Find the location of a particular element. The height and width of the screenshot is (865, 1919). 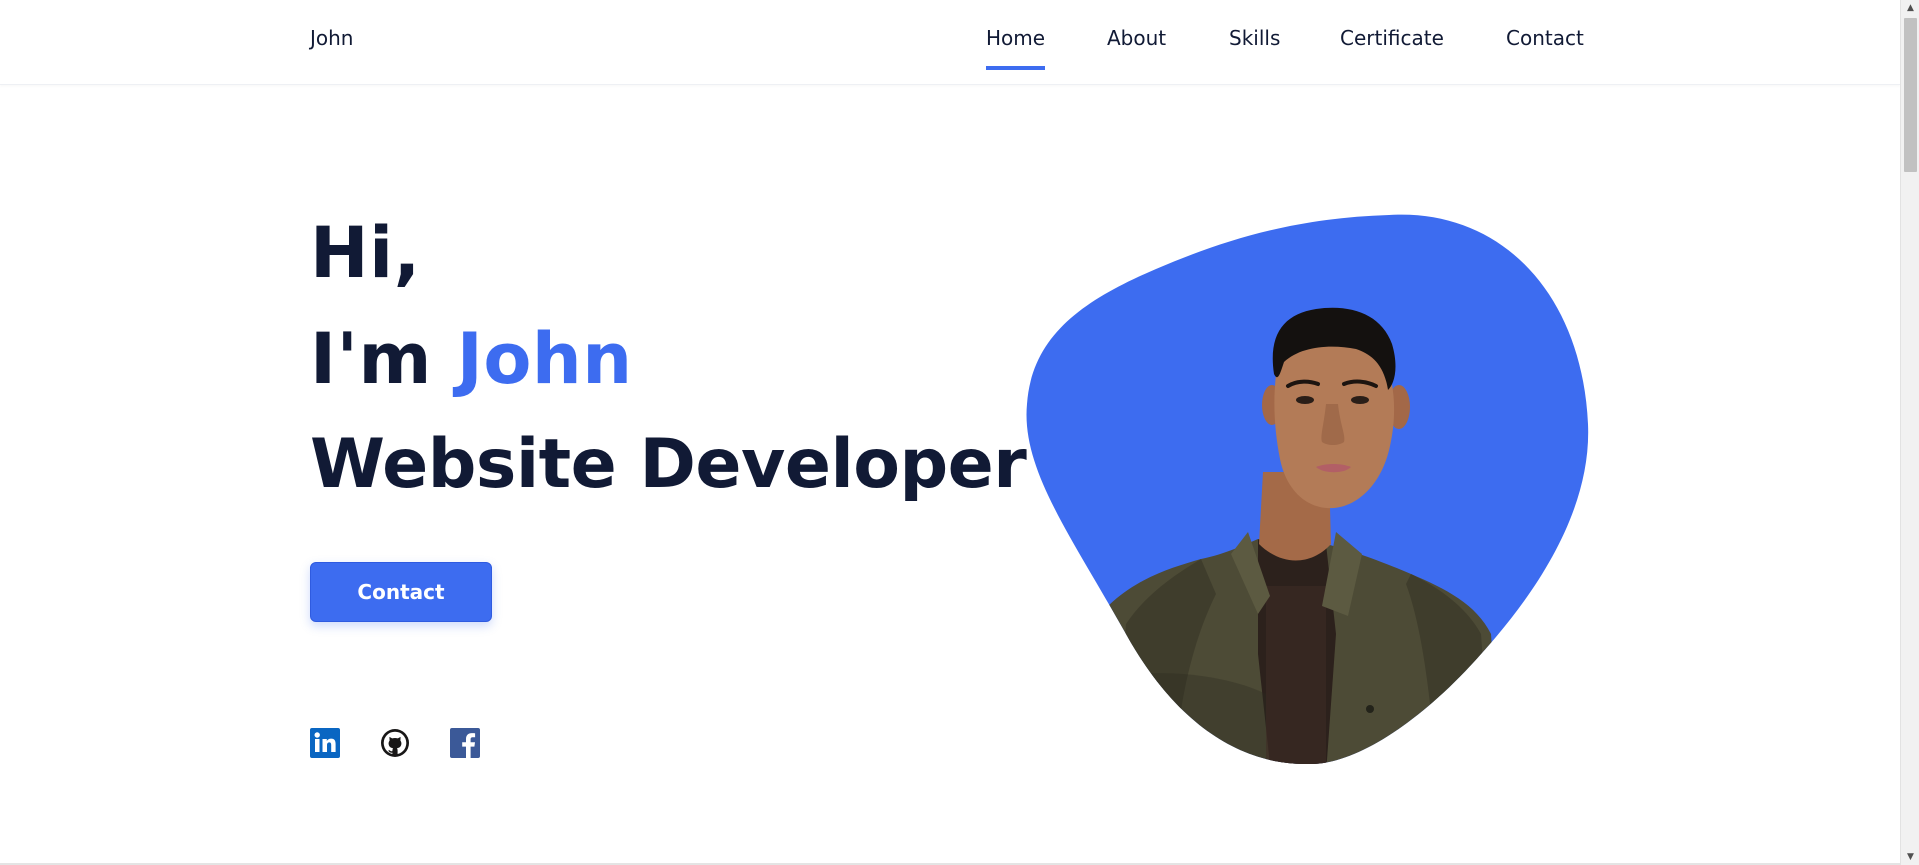

nav-contact: Contact is located at coordinates (1545, 48).